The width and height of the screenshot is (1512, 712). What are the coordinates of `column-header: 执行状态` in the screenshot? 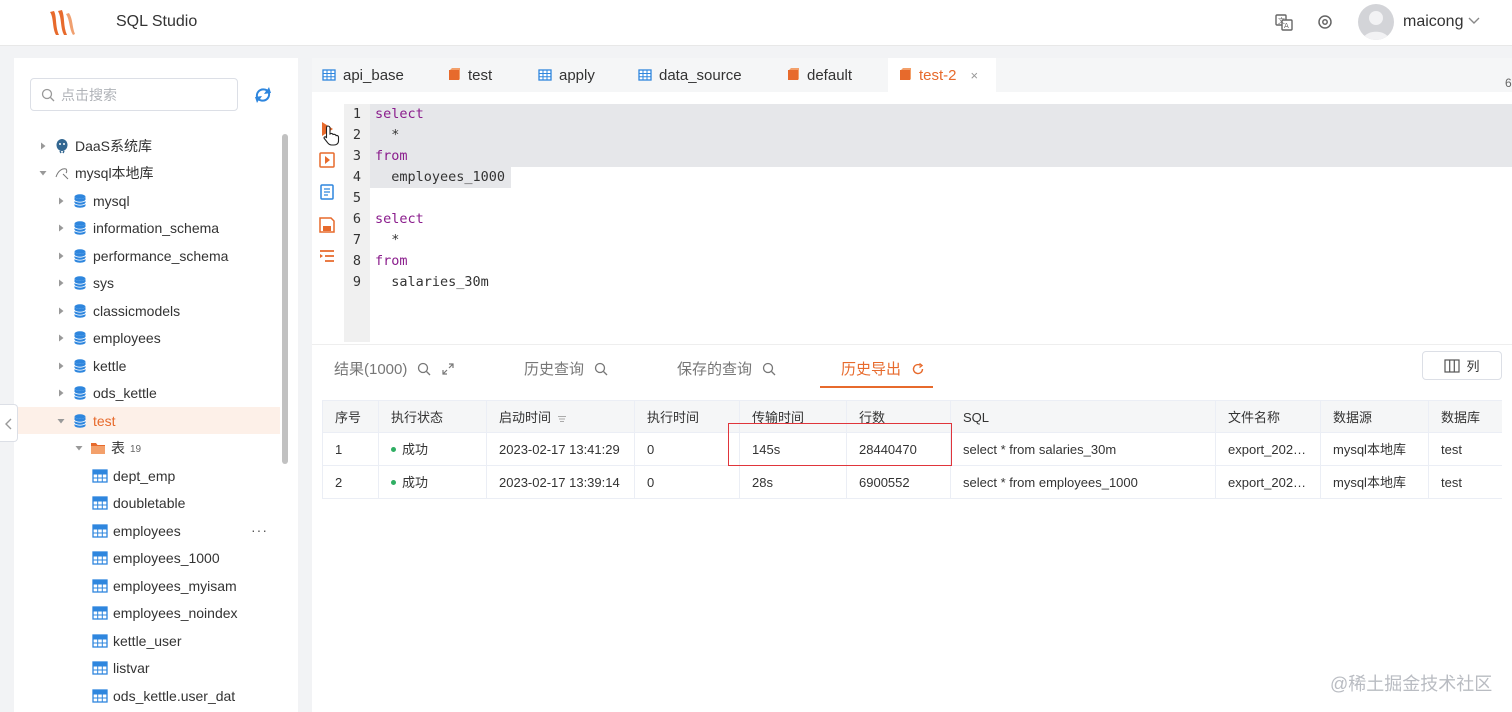 It's located at (432, 417).